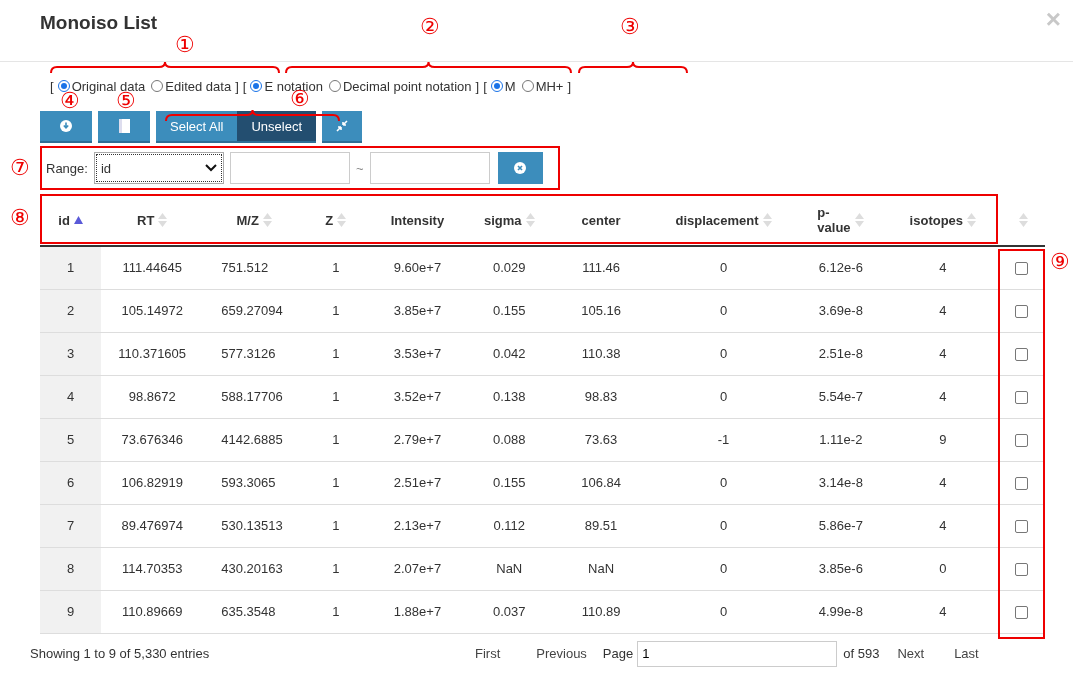 This screenshot has height=675, width=1073. Describe the element at coordinates (20, 168) in the screenshot. I see `callout-number: ⑦` at that location.